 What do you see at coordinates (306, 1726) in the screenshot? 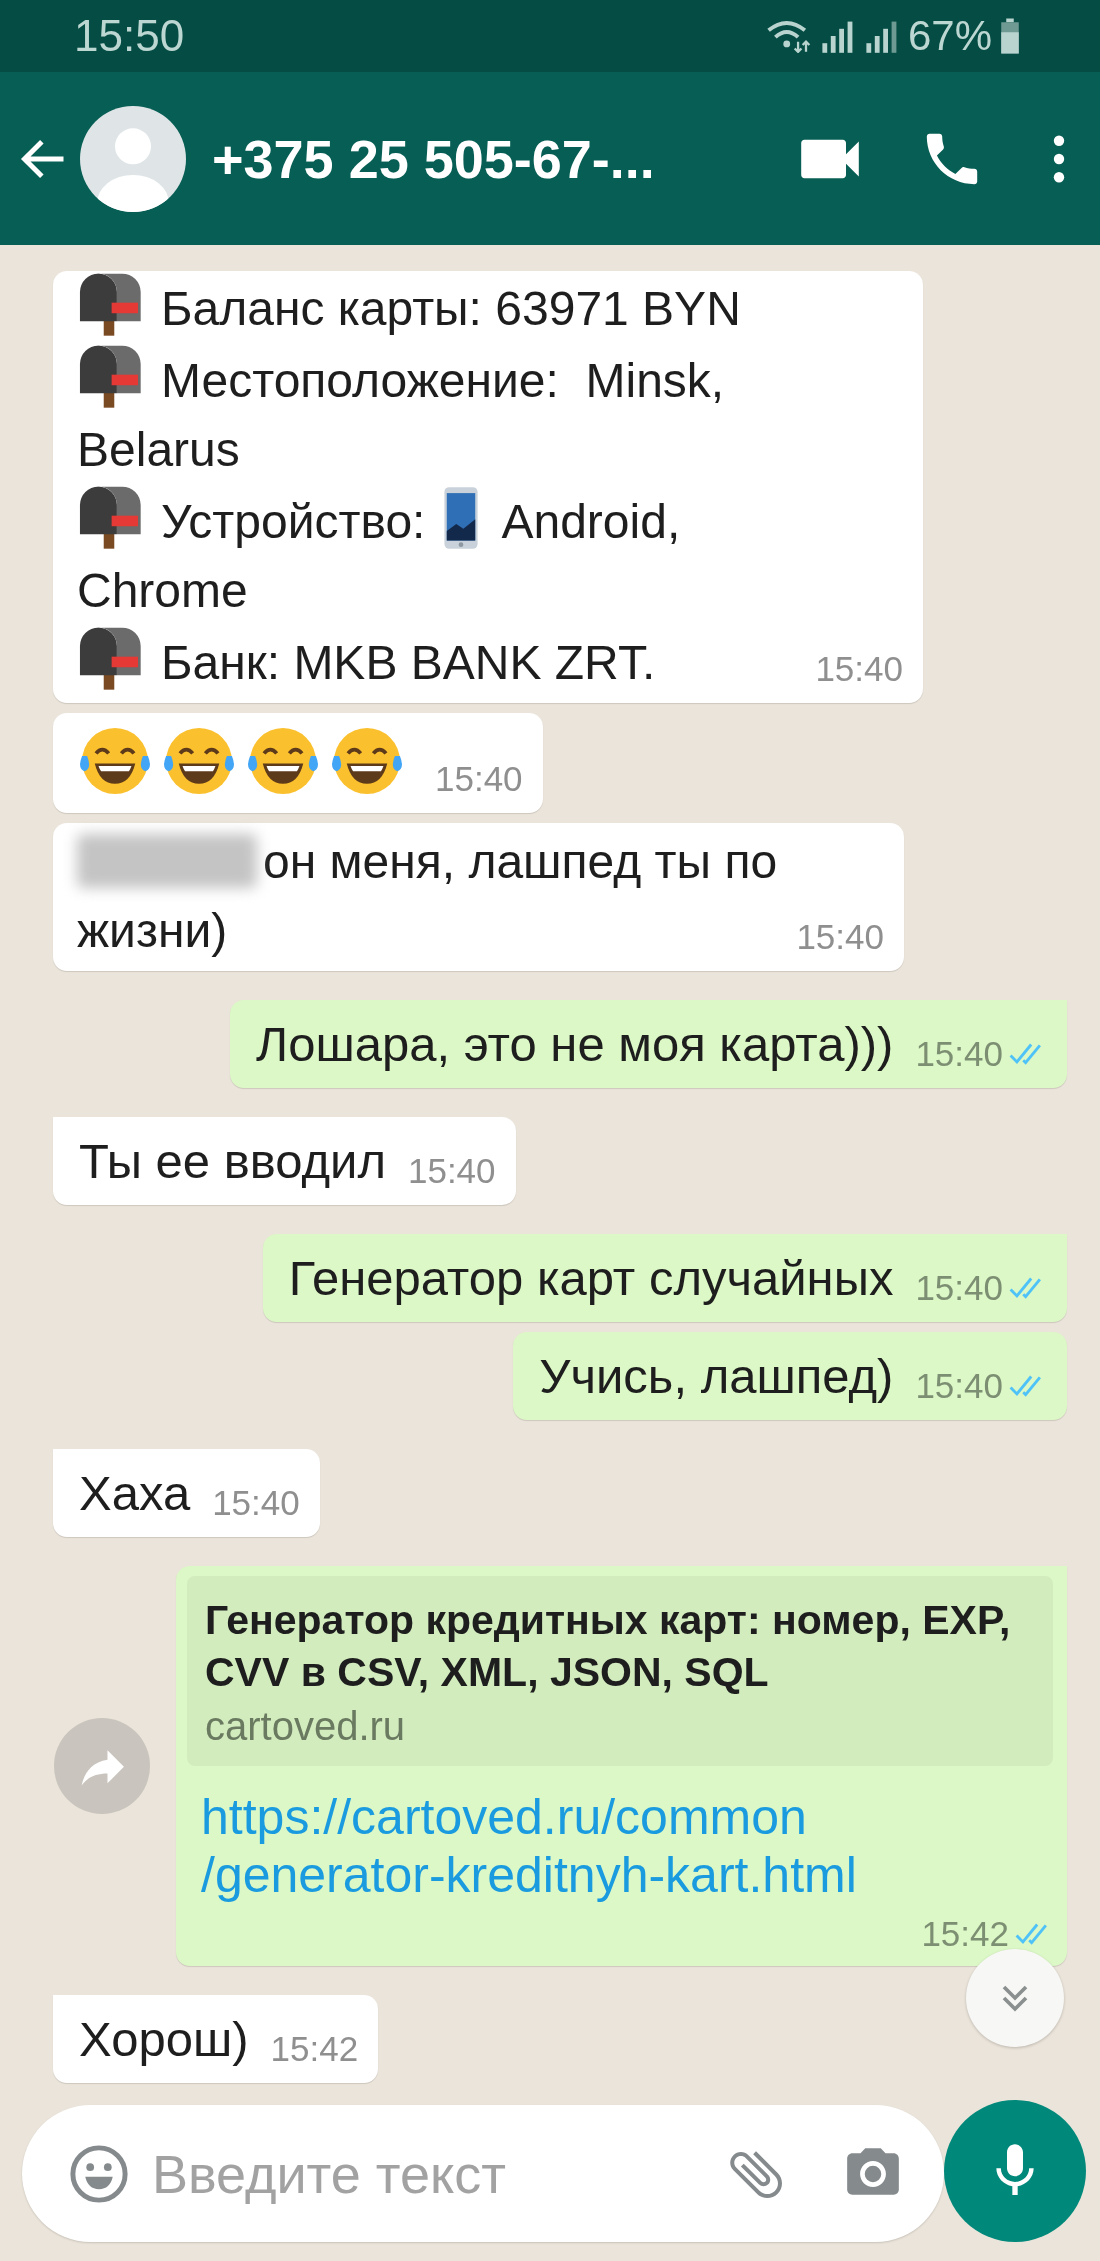
I see `preview-domain: cartoved.ru` at bounding box center [306, 1726].